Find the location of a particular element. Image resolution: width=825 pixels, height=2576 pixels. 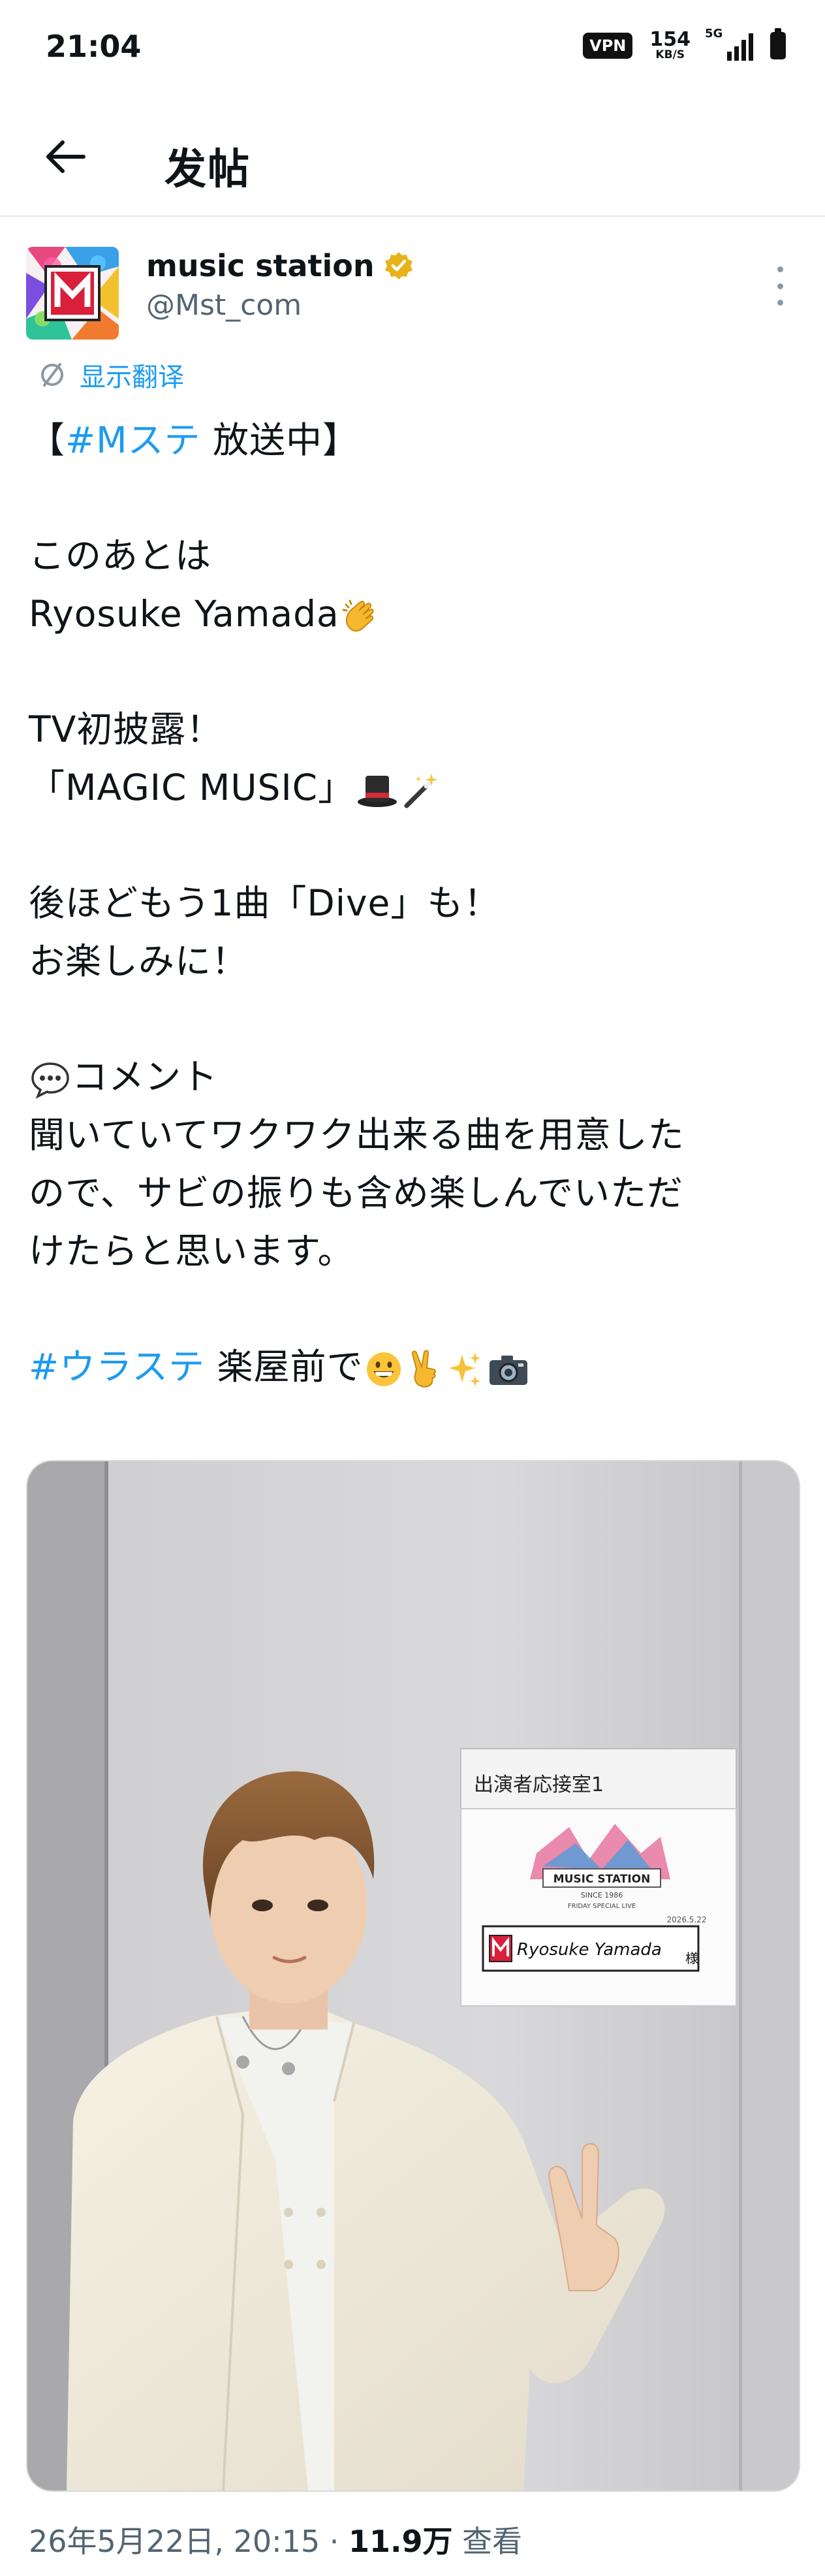

sign-honorific: 様 is located at coordinates (692, 1958).